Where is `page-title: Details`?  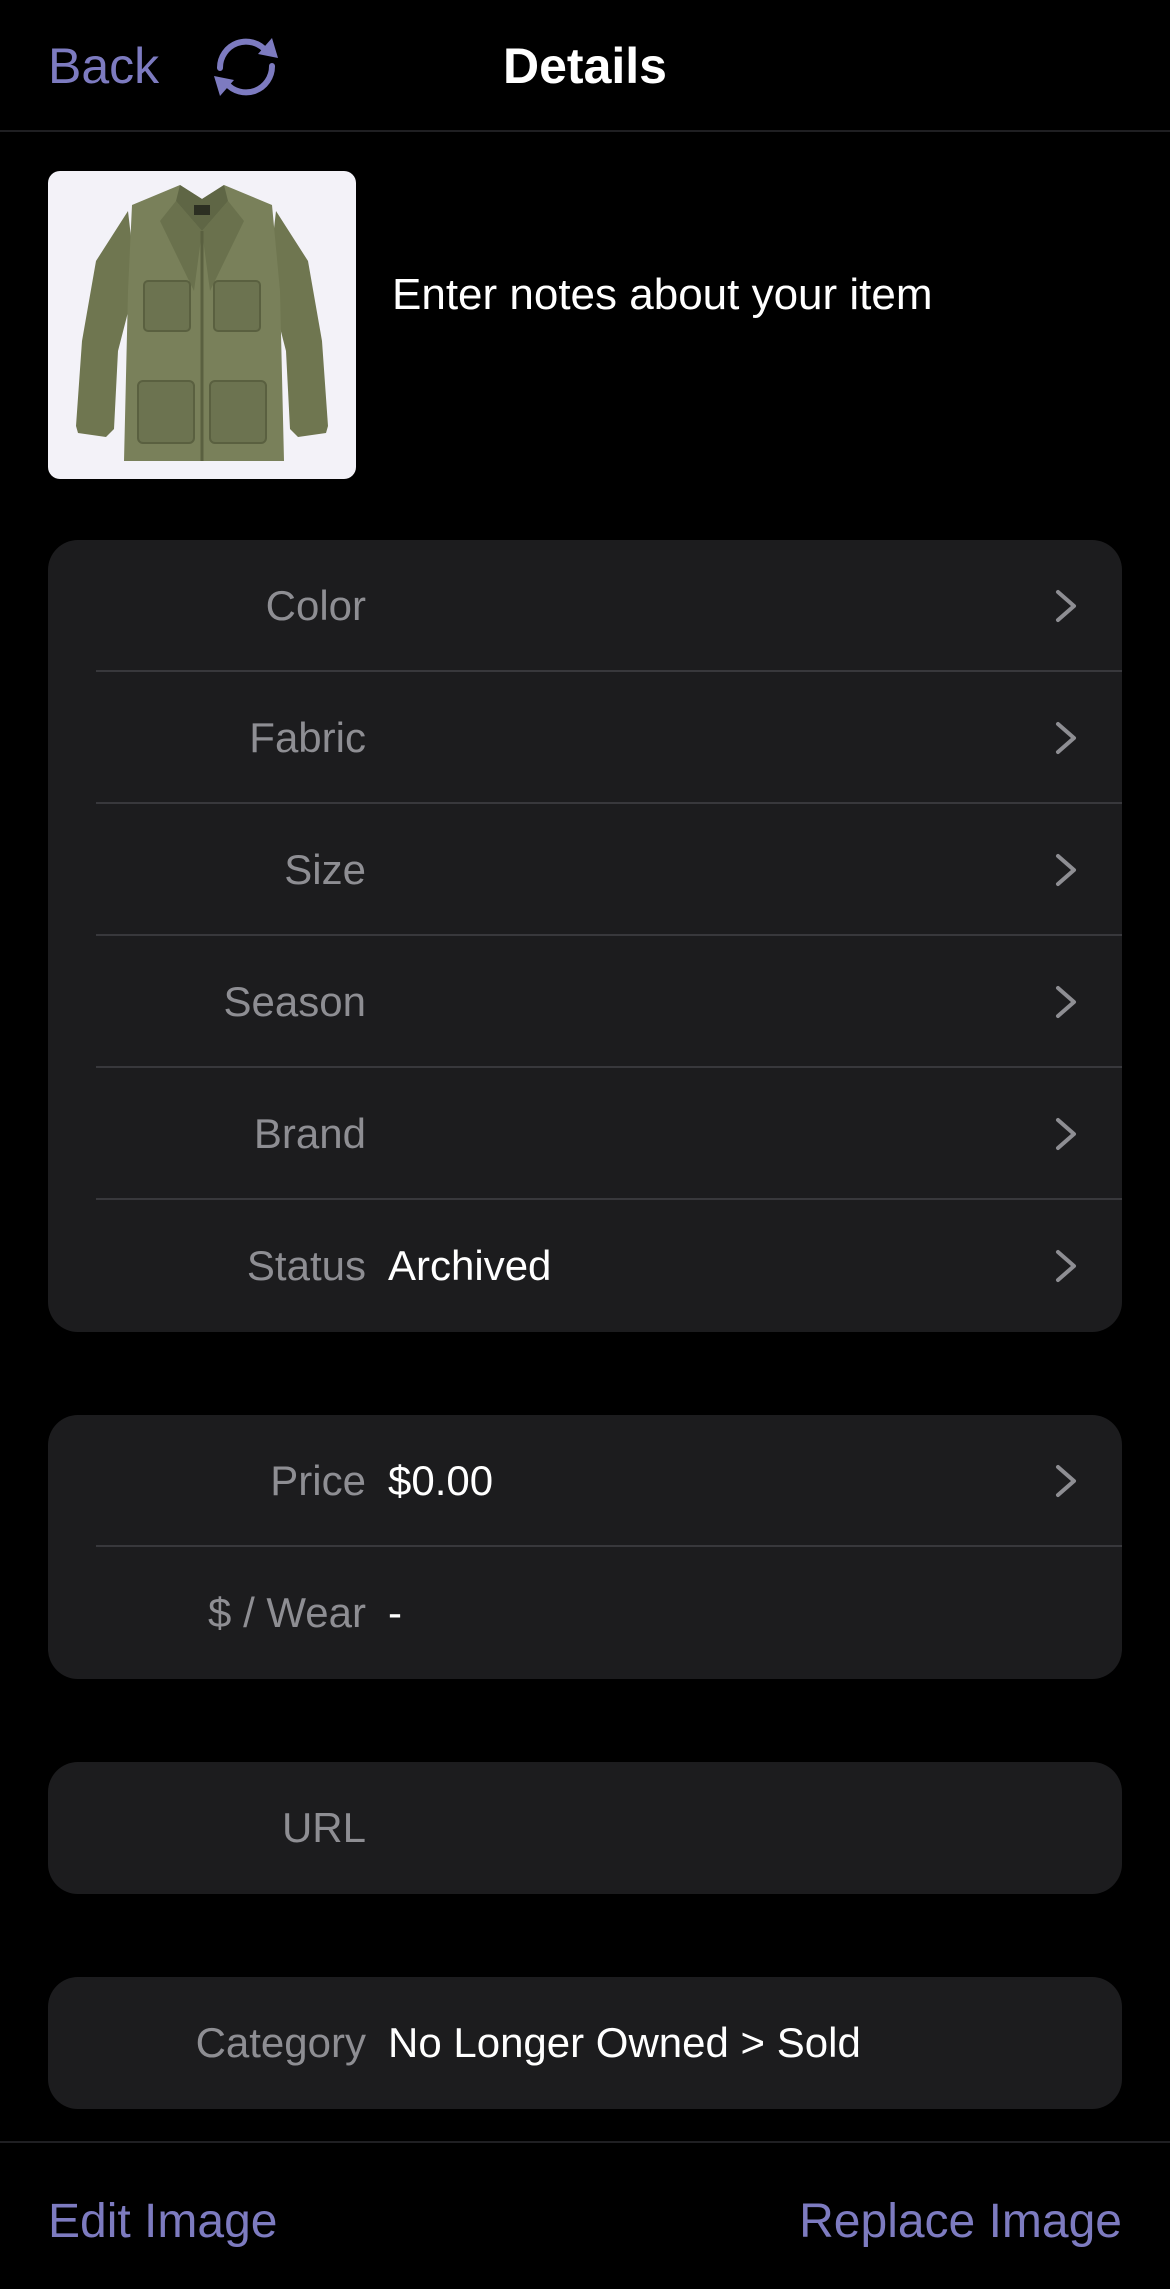 page-title: Details is located at coordinates (585, 66).